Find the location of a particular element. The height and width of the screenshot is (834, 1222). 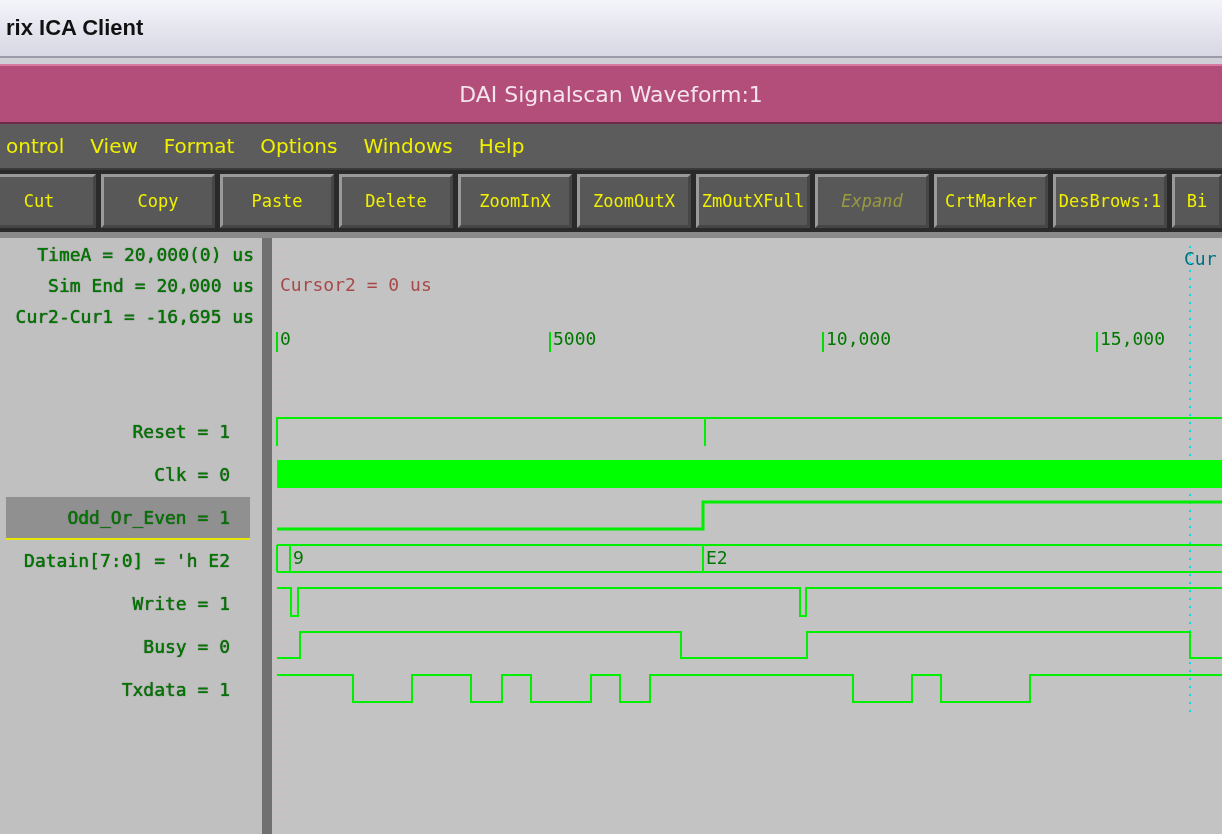

menu-item: Windows is located at coordinates (408, 146).